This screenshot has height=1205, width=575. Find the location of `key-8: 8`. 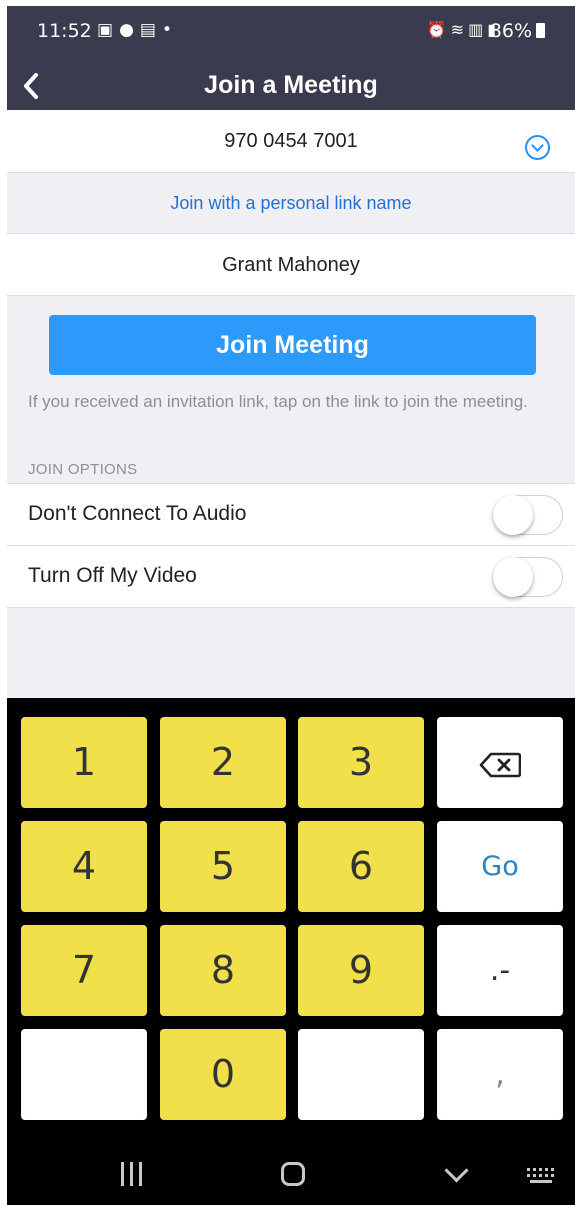

key-8: 8 is located at coordinates (223, 970).